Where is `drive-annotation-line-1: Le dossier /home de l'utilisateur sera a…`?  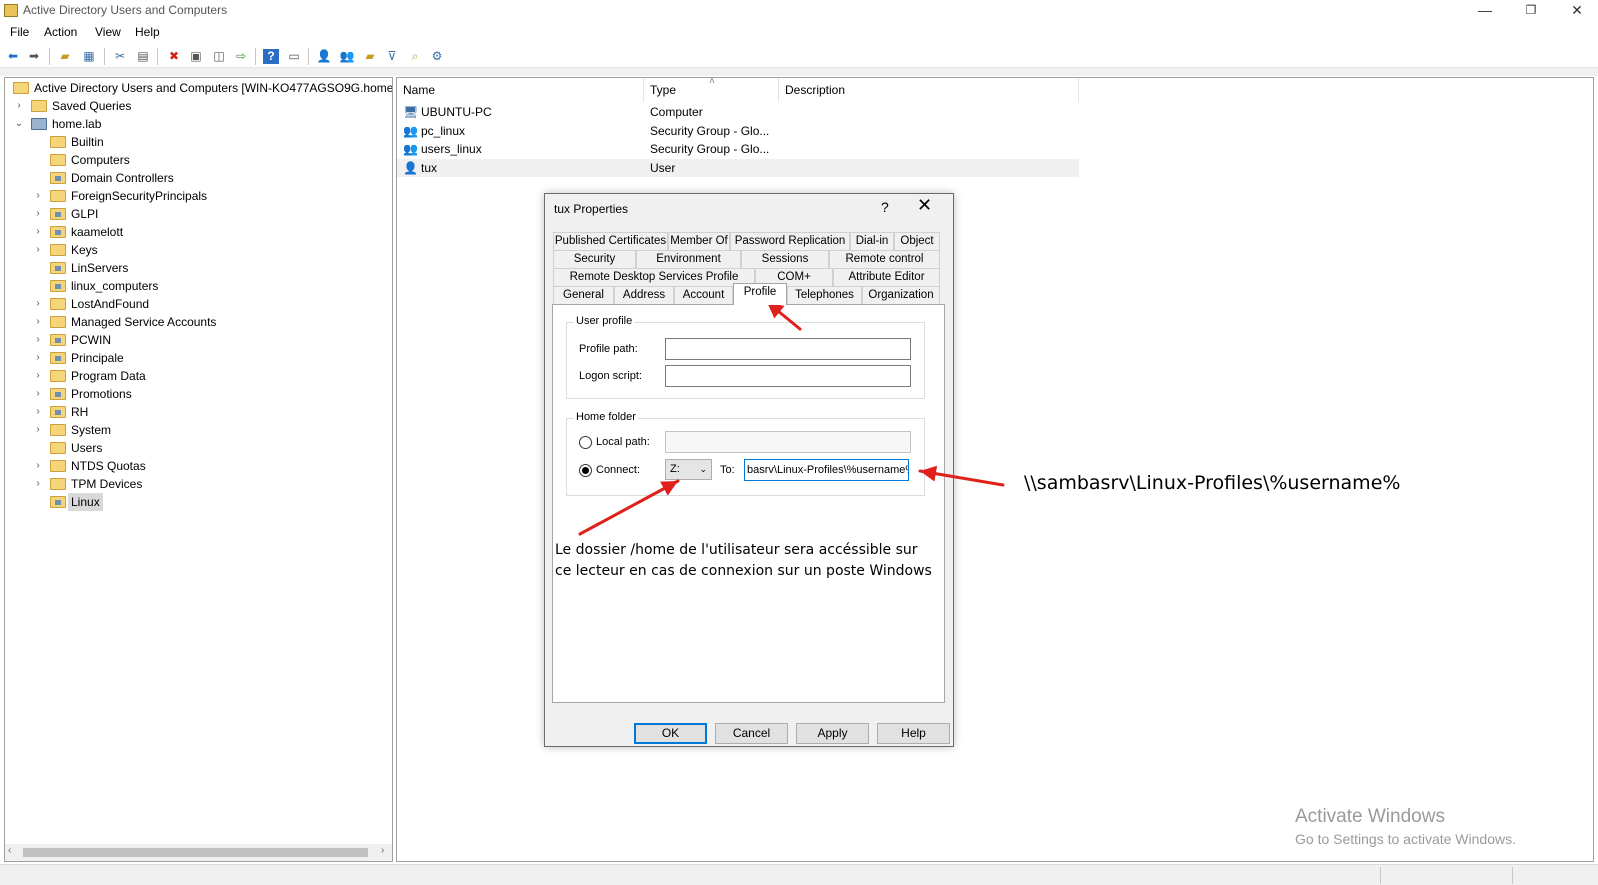 drive-annotation-line-1: Le dossier /home de l'utilisateur sera a… is located at coordinates (736, 550).